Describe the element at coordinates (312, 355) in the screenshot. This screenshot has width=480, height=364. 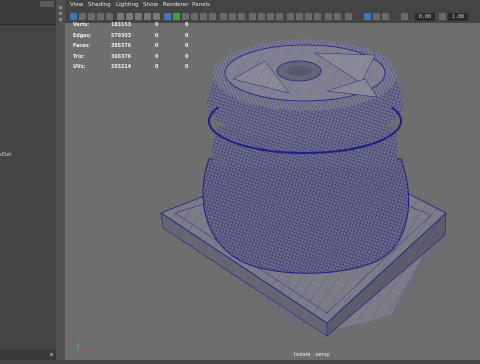
I see `camera-label: Isolate : persp` at that location.